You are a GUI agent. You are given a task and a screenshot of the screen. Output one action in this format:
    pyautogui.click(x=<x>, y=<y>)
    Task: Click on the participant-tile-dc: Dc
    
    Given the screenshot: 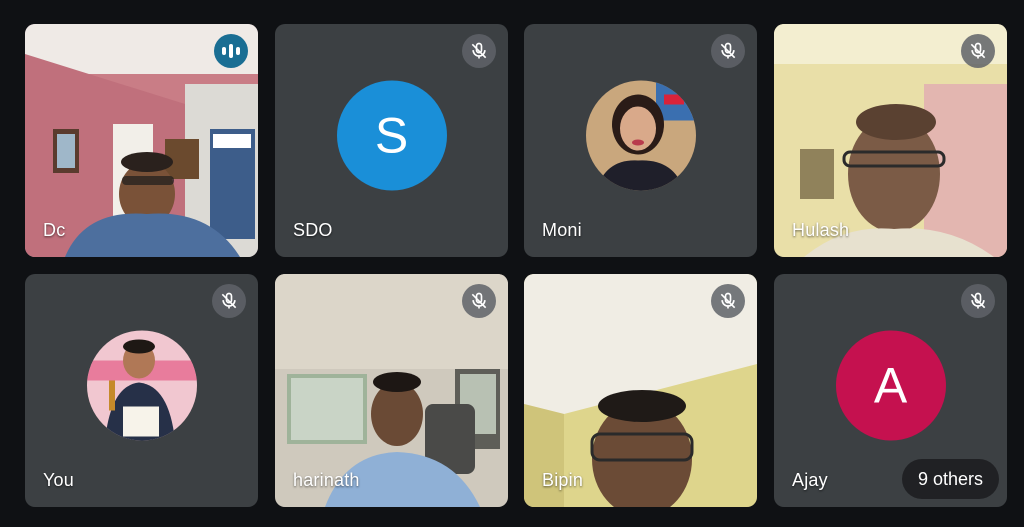 What is the action you would take?
    pyautogui.click(x=141, y=140)
    